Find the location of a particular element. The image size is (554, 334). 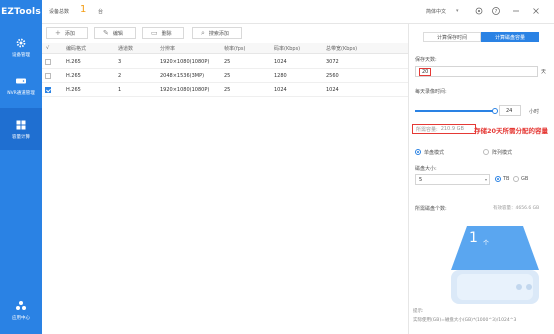

required-value: 210.9 GB is located at coordinates (452, 129).